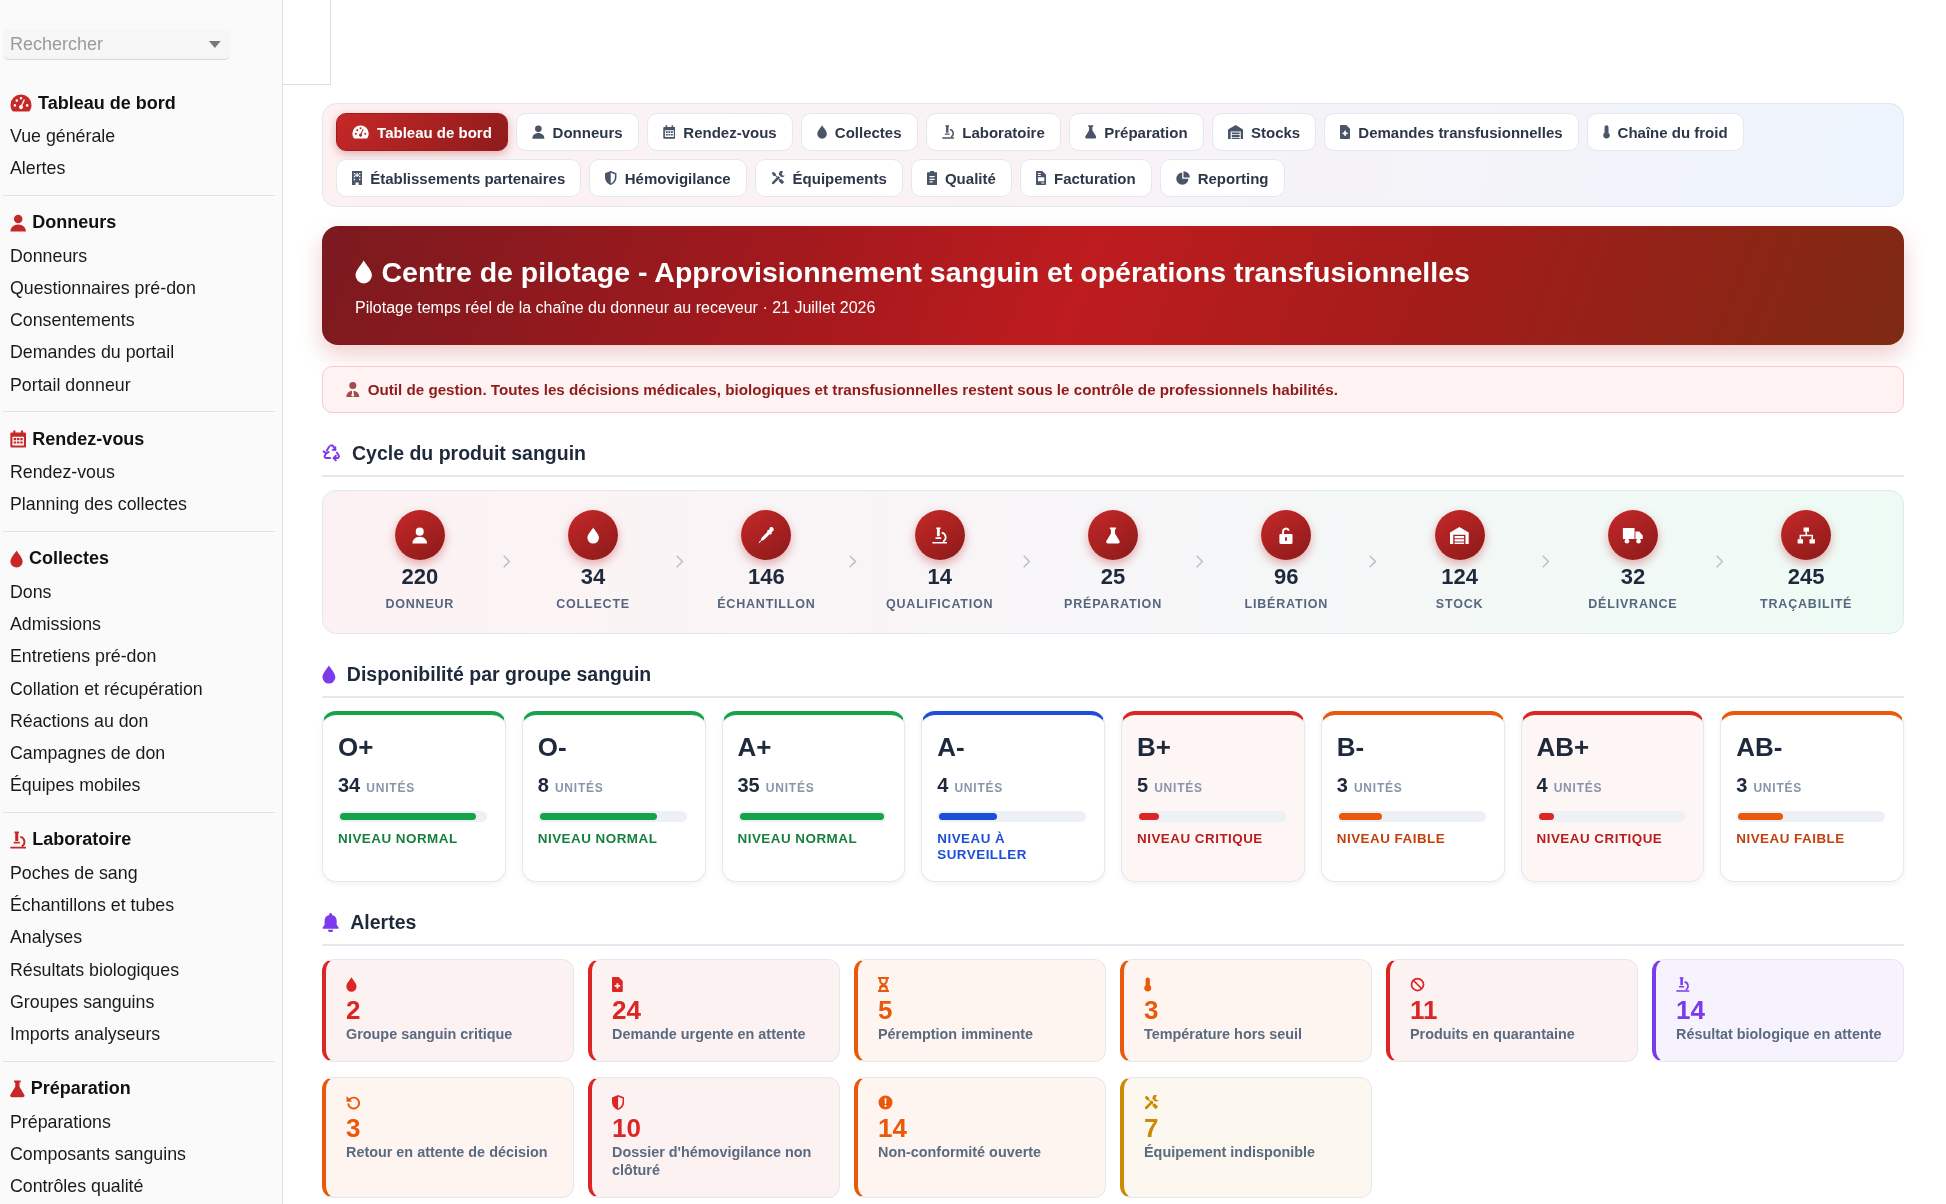  Describe the element at coordinates (31, 591) in the screenshot. I see `sidebar-link: Dons` at that location.